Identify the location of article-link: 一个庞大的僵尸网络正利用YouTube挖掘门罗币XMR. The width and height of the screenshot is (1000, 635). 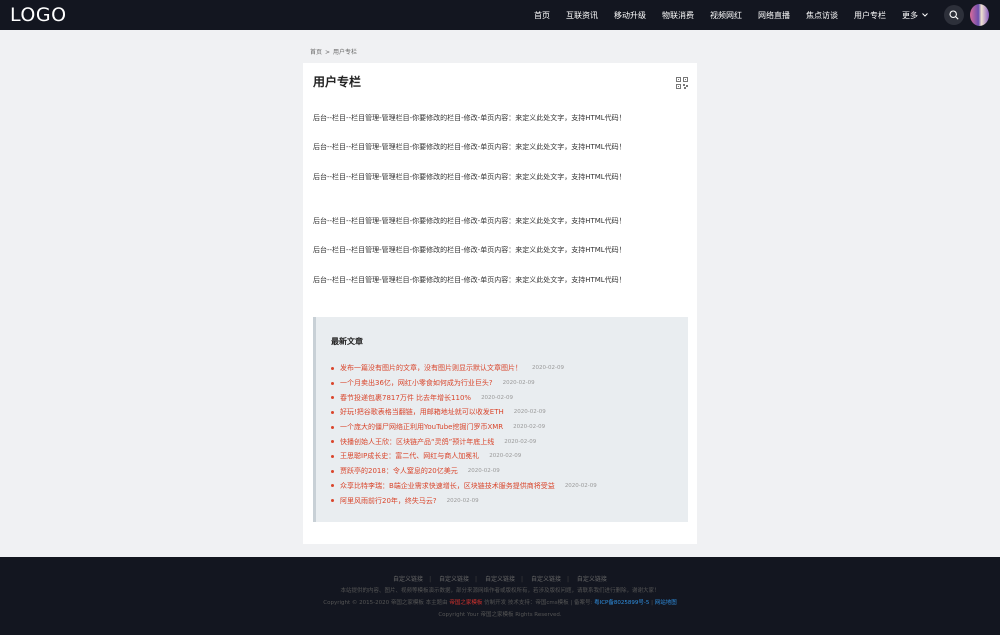
(421, 427).